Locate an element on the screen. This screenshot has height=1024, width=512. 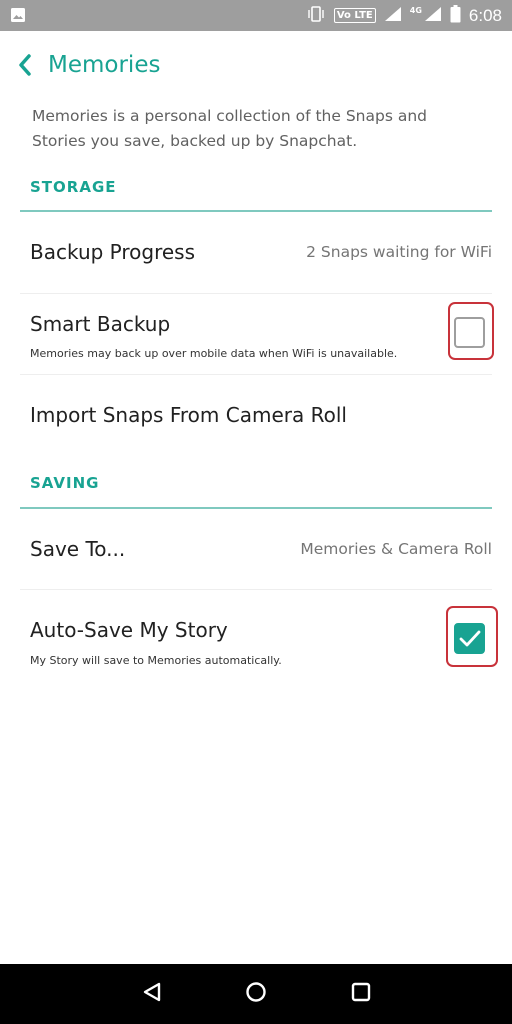
clock: 6:08 is located at coordinates (485, 15).